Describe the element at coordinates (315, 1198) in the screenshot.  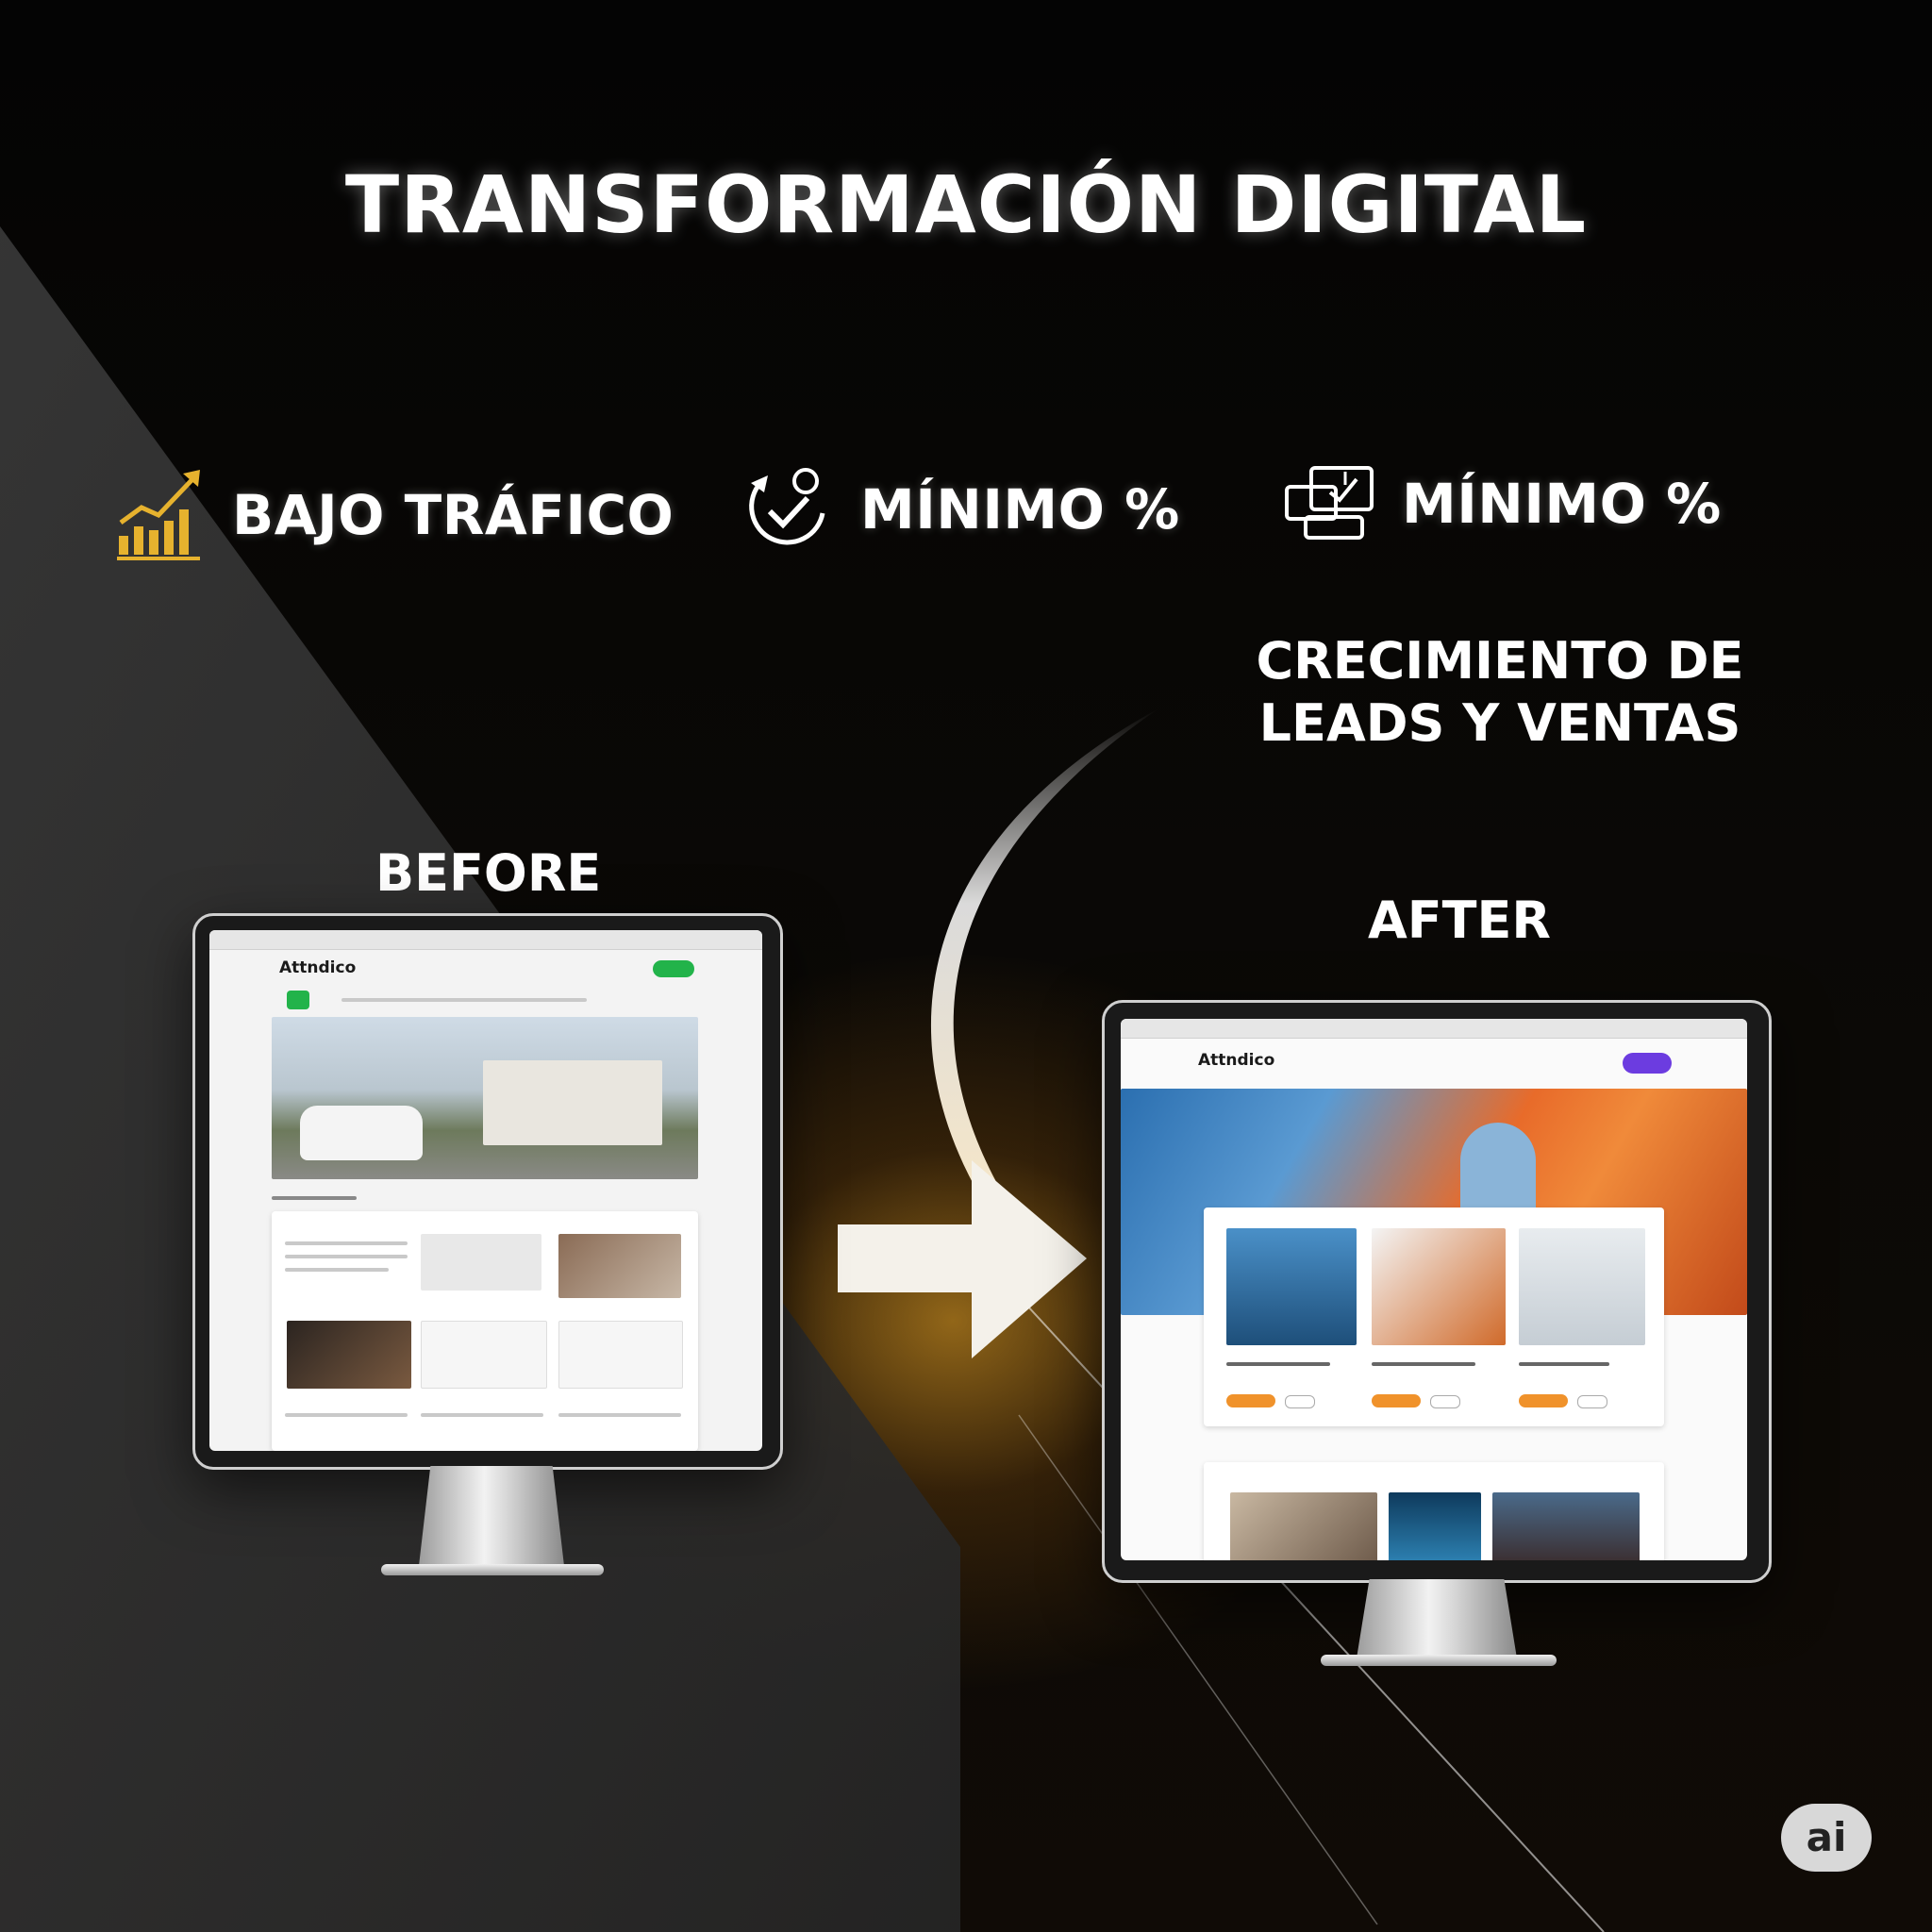
I see `before-section-title` at that location.